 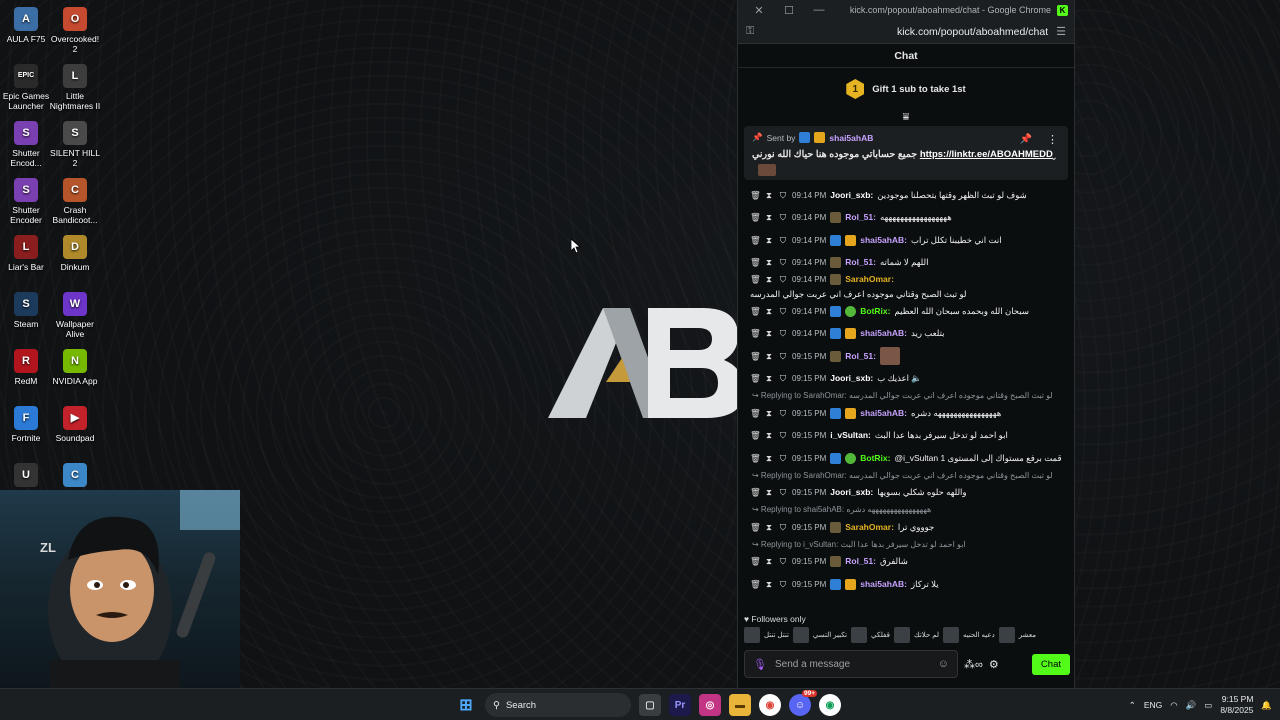 What do you see at coordinates (750, 31) in the screenshot?
I see `site-info-icon: ⚿` at bounding box center [750, 31].